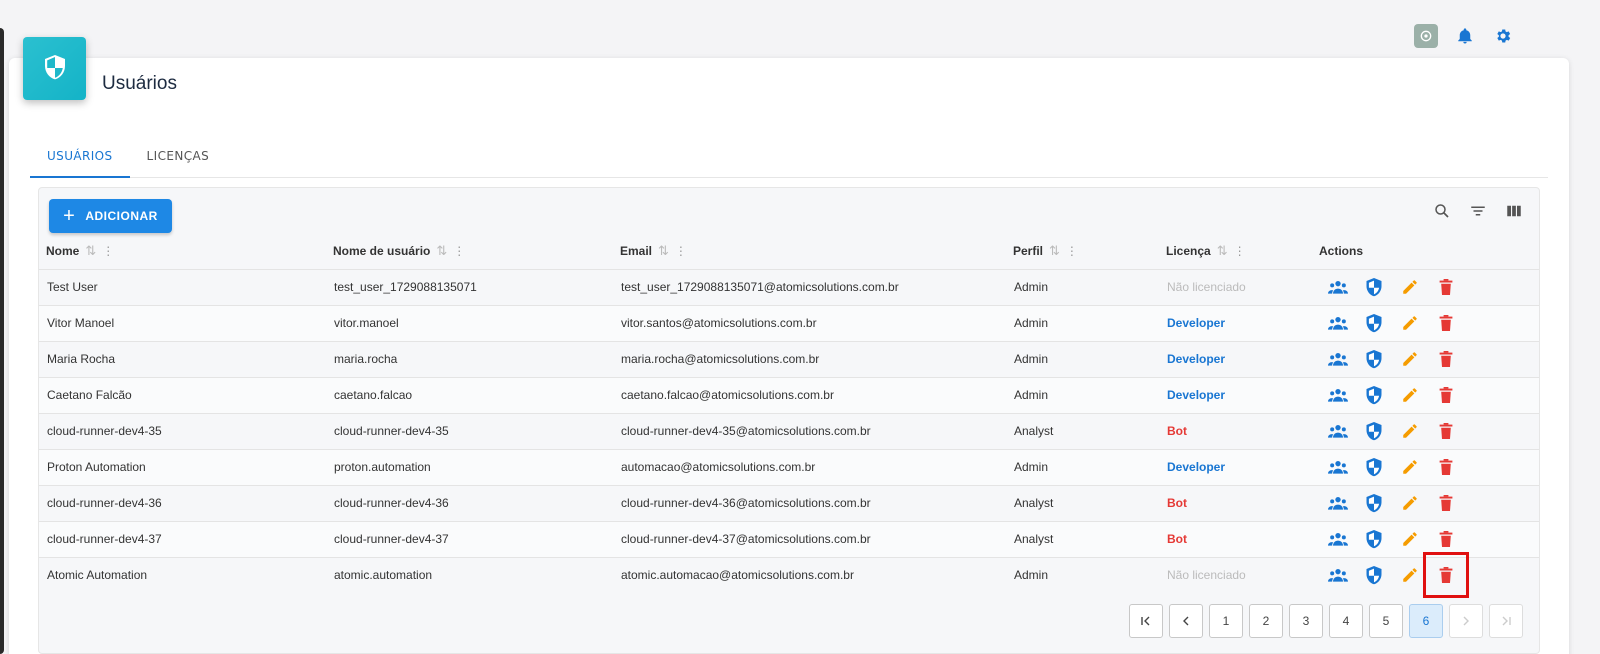 This screenshot has width=1600, height=654. Describe the element at coordinates (1386, 621) in the screenshot. I see `page-button-5: 5` at that location.